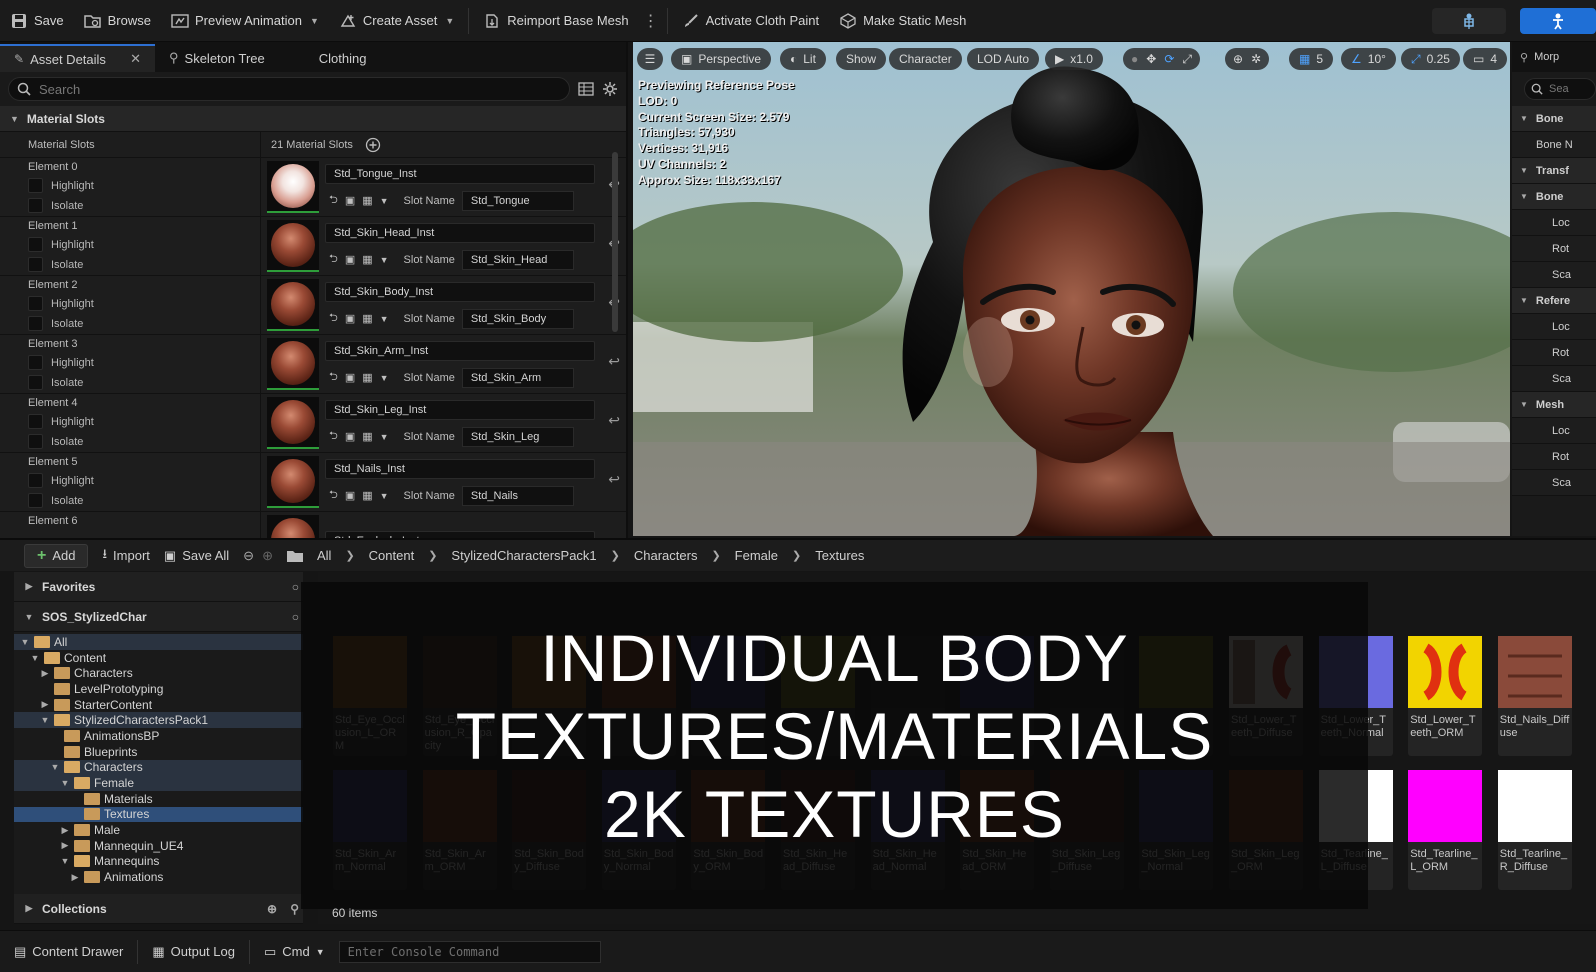 Image resolution: width=1596 pixels, height=972 pixels. I want to click on breadcrumb-item: Content, so click(392, 555).